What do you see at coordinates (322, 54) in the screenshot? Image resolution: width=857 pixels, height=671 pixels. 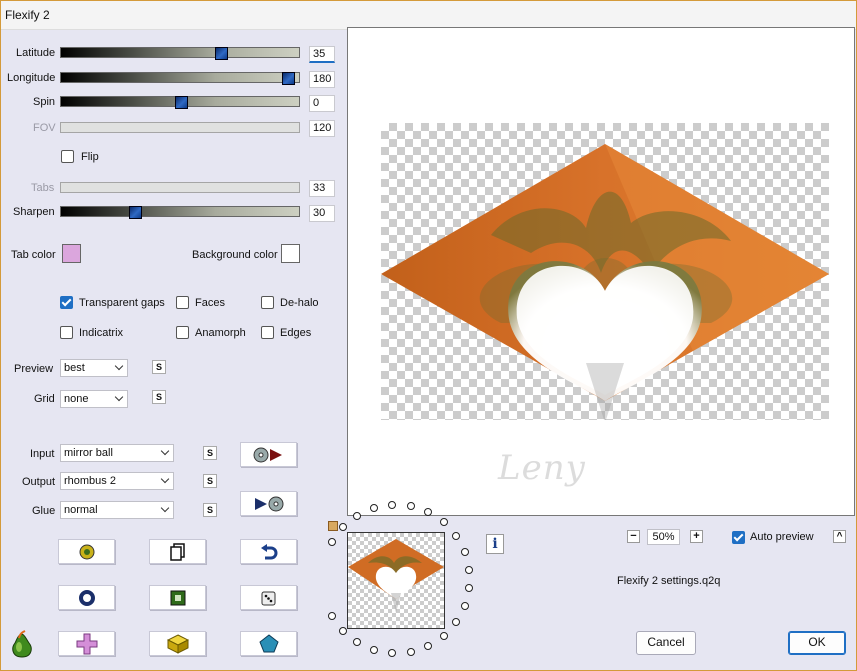 I see `latitude-value: 35` at bounding box center [322, 54].